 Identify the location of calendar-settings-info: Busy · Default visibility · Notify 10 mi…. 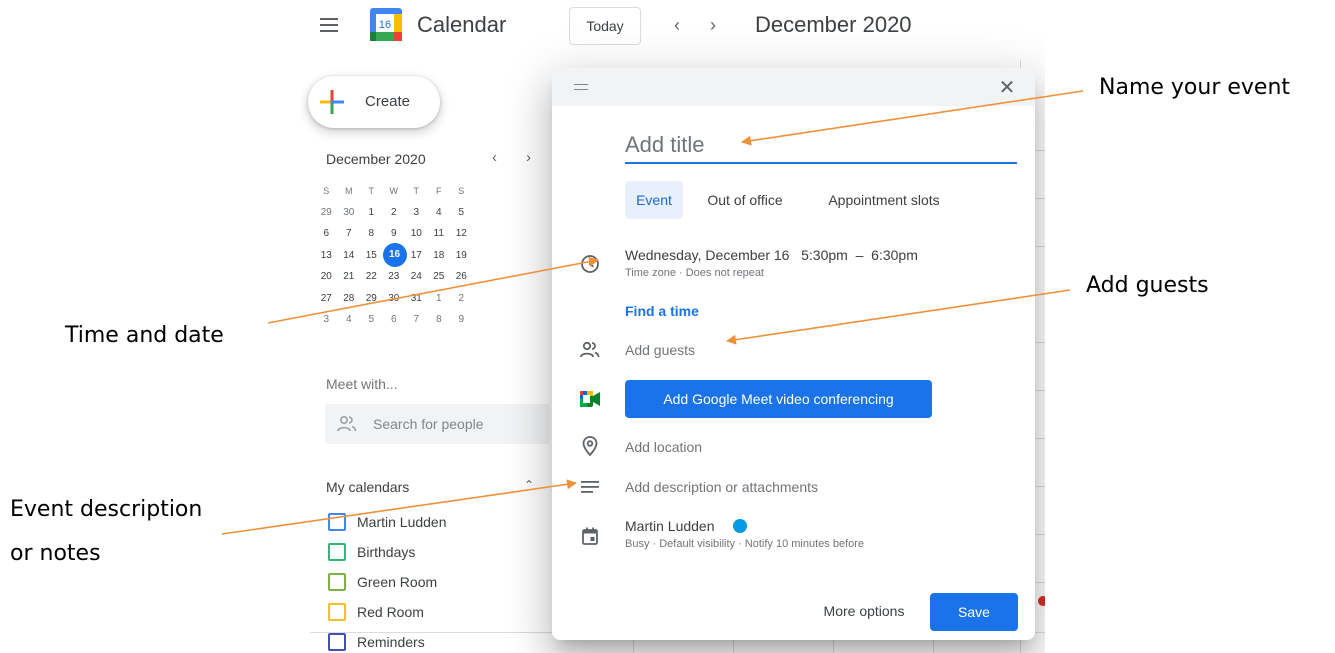
(744, 544).